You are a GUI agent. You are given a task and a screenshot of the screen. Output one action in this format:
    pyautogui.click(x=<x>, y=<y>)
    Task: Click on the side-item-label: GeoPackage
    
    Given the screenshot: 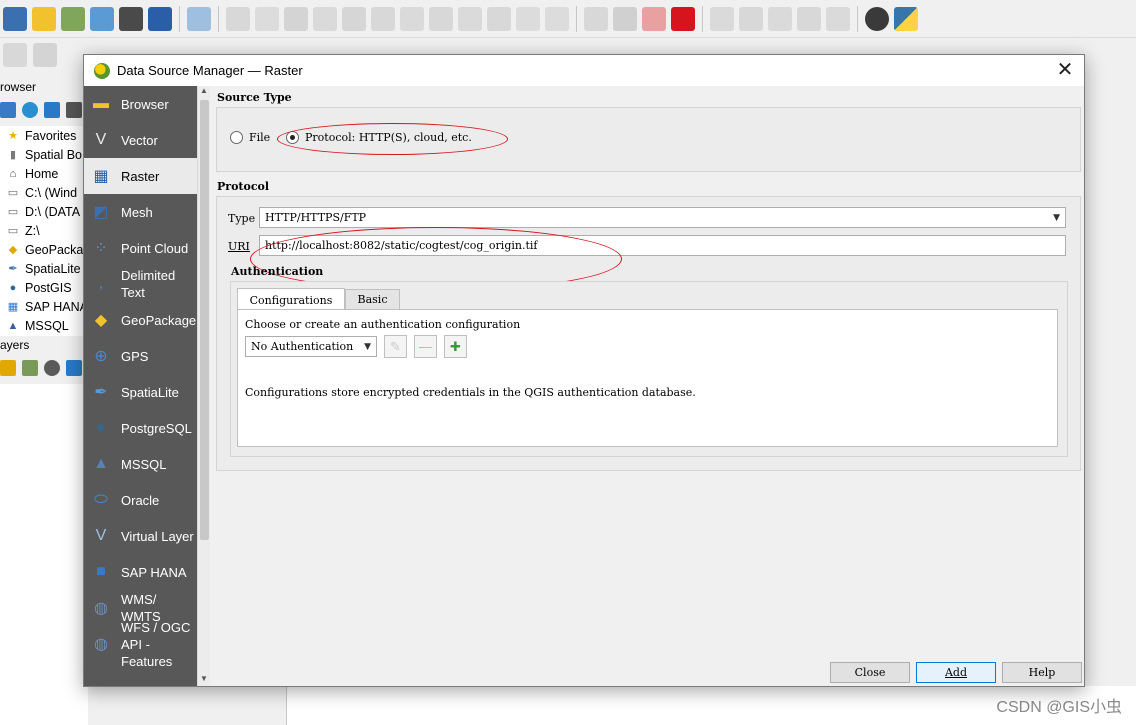 What is the action you would take?
    pyautogui.click(x=159, y=320)
    